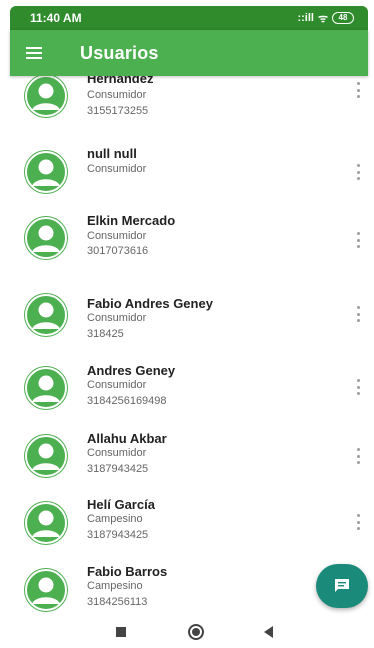  Describe the element at coordinates (119, 52) in the screenshot. I see `page-title: Usuarios` at that location.